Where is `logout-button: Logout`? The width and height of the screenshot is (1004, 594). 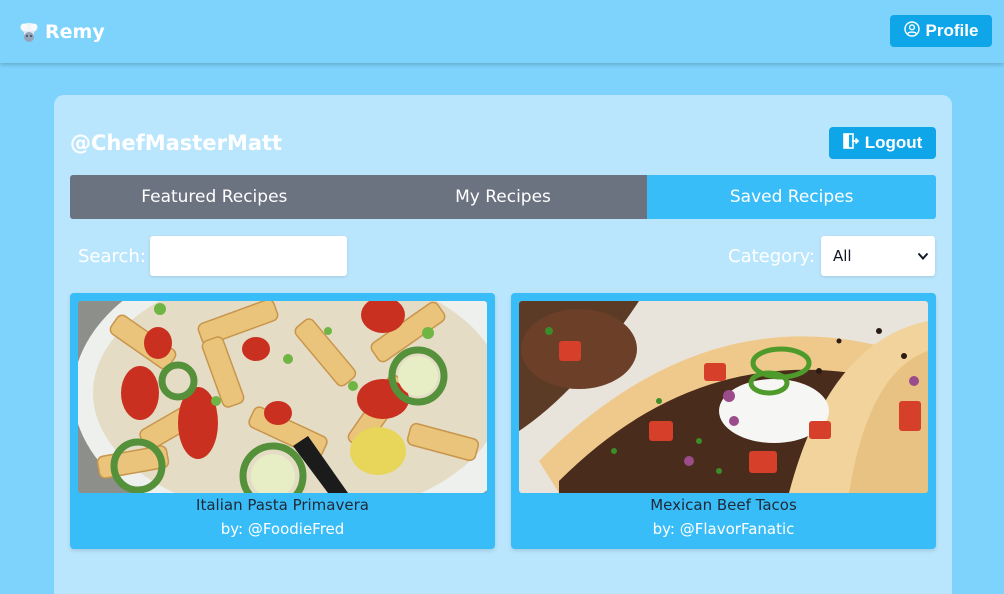
logout-button: Logout is located at coordinates (882, 143).